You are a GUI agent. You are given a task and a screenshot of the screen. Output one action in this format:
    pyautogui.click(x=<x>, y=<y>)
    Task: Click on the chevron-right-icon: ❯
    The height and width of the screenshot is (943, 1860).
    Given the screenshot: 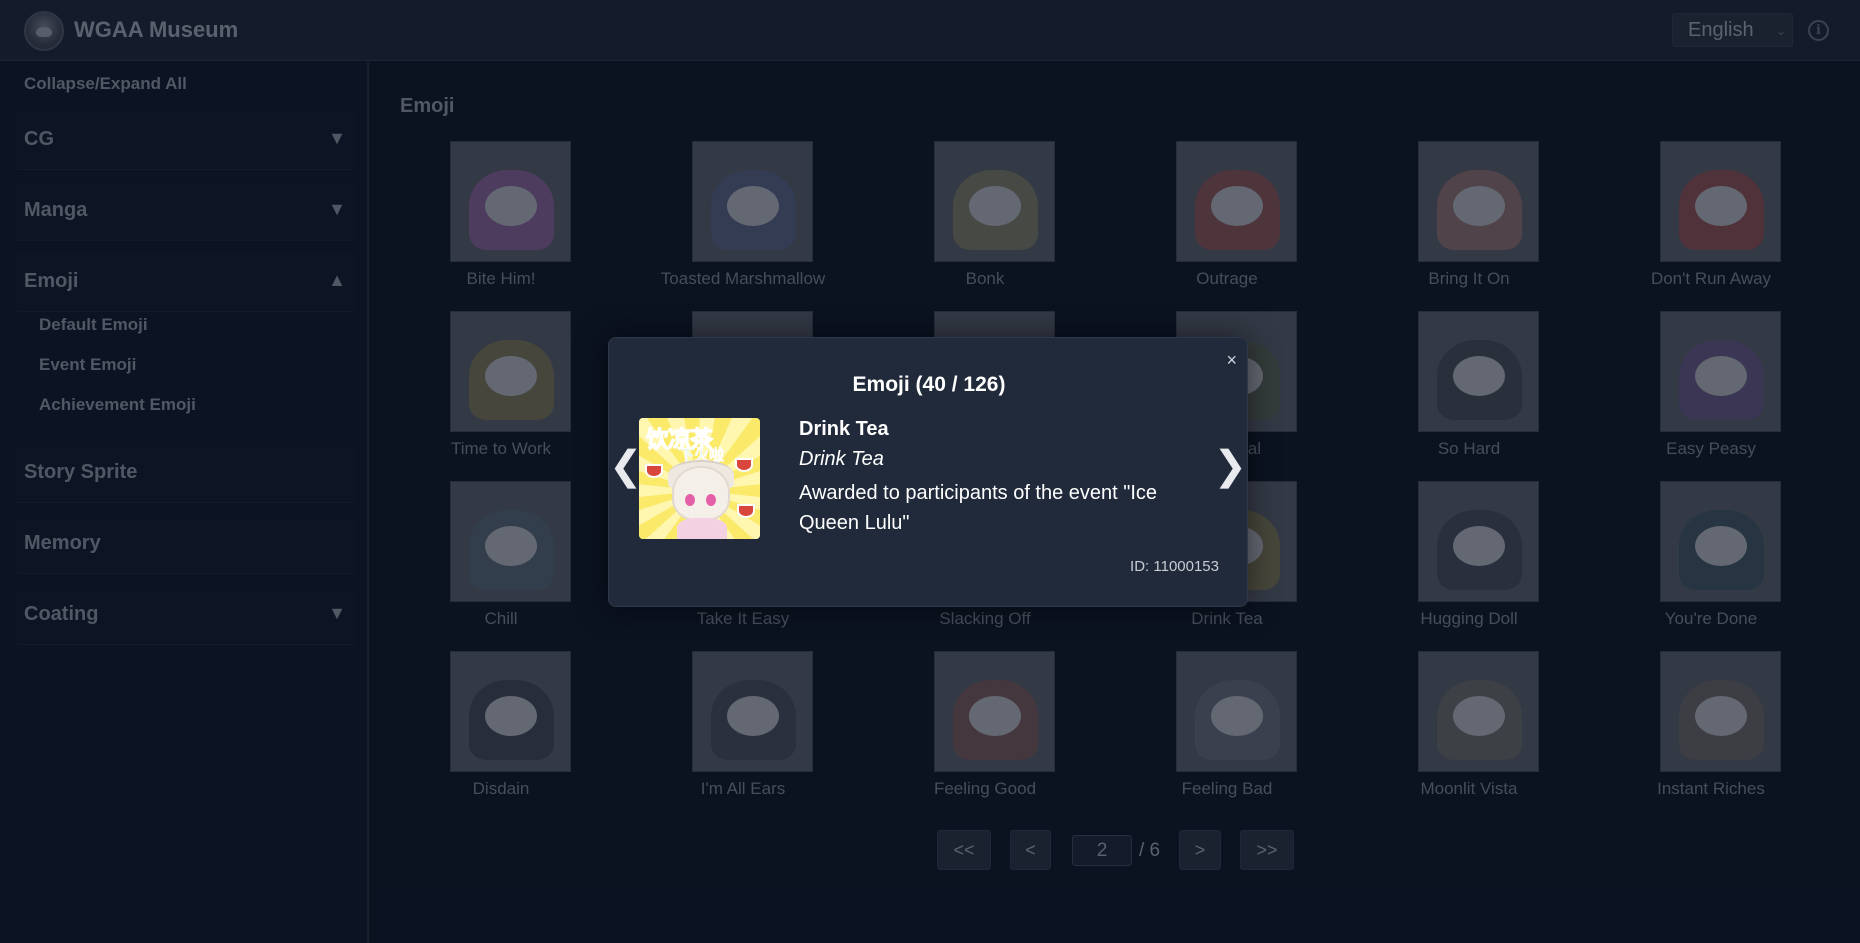 What is the action you would take?
    pyautogui.click(x=1230, y=466)
    